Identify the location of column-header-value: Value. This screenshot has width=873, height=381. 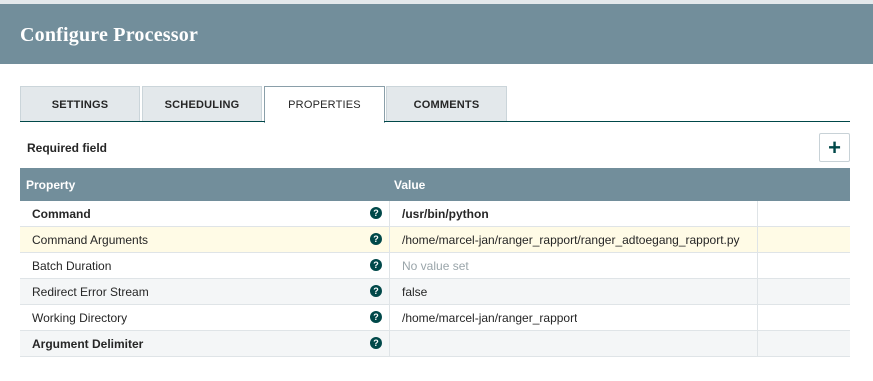
(409, 185).